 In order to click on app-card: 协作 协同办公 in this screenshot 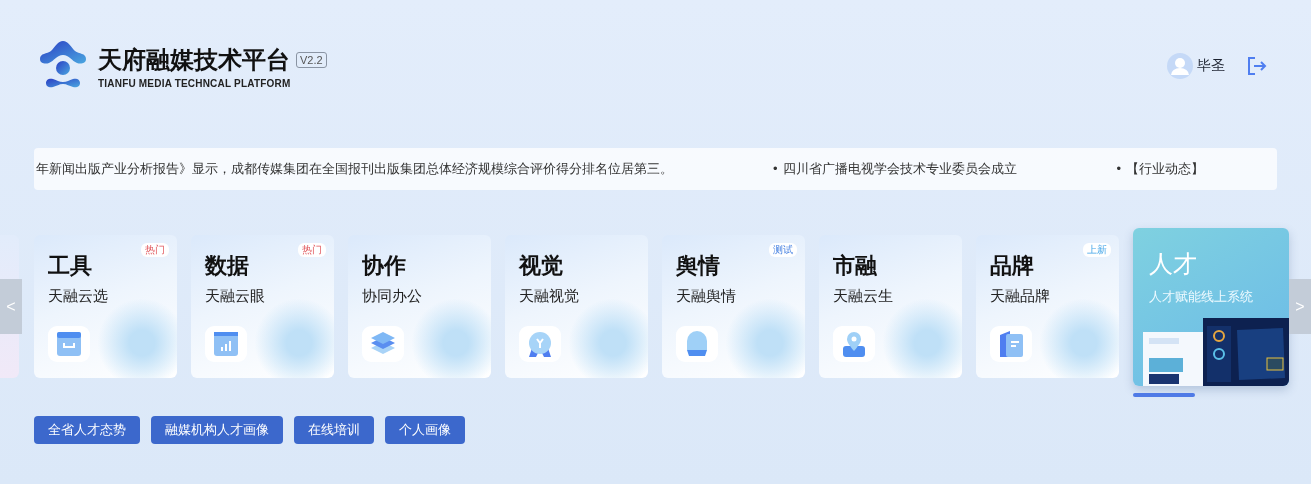, I will do `click(419, 306)`.